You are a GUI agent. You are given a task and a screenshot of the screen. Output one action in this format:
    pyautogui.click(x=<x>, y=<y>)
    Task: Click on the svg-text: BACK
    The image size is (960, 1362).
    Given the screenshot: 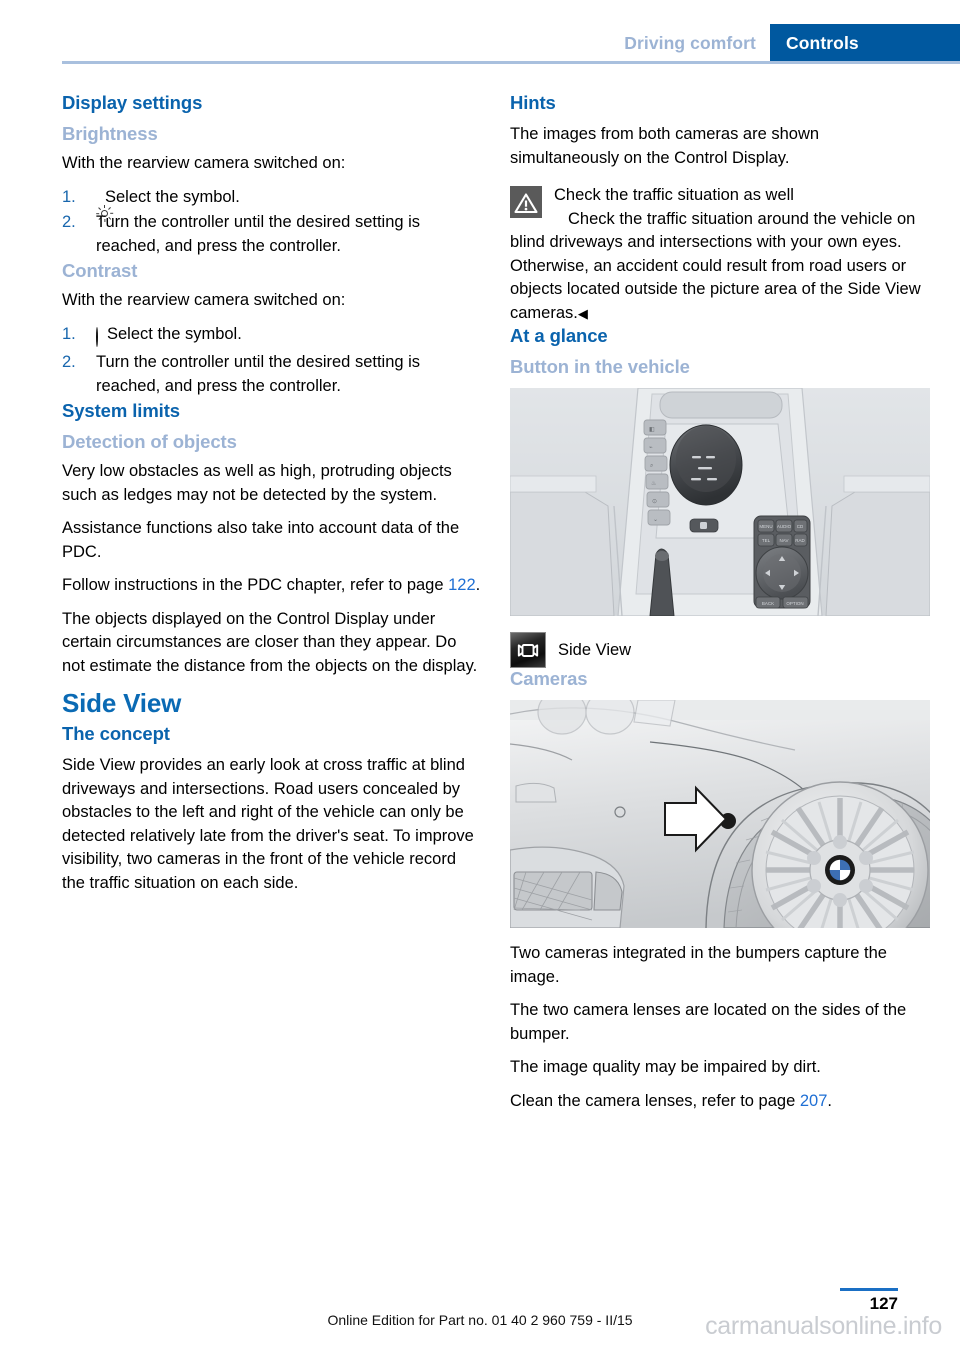 What is the action you would take?
    pyautogui.click(x=768, y=603)
    